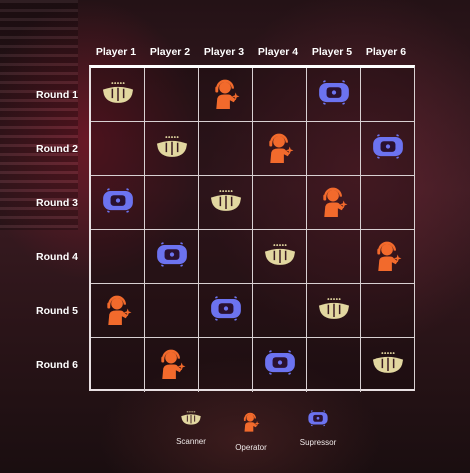 This screenshot has width=470, height=473. What do you see at coordinates (57, 149) in the screenshot?
I see `row-label-round-2: Round 2` at bounding box center [57, 149].